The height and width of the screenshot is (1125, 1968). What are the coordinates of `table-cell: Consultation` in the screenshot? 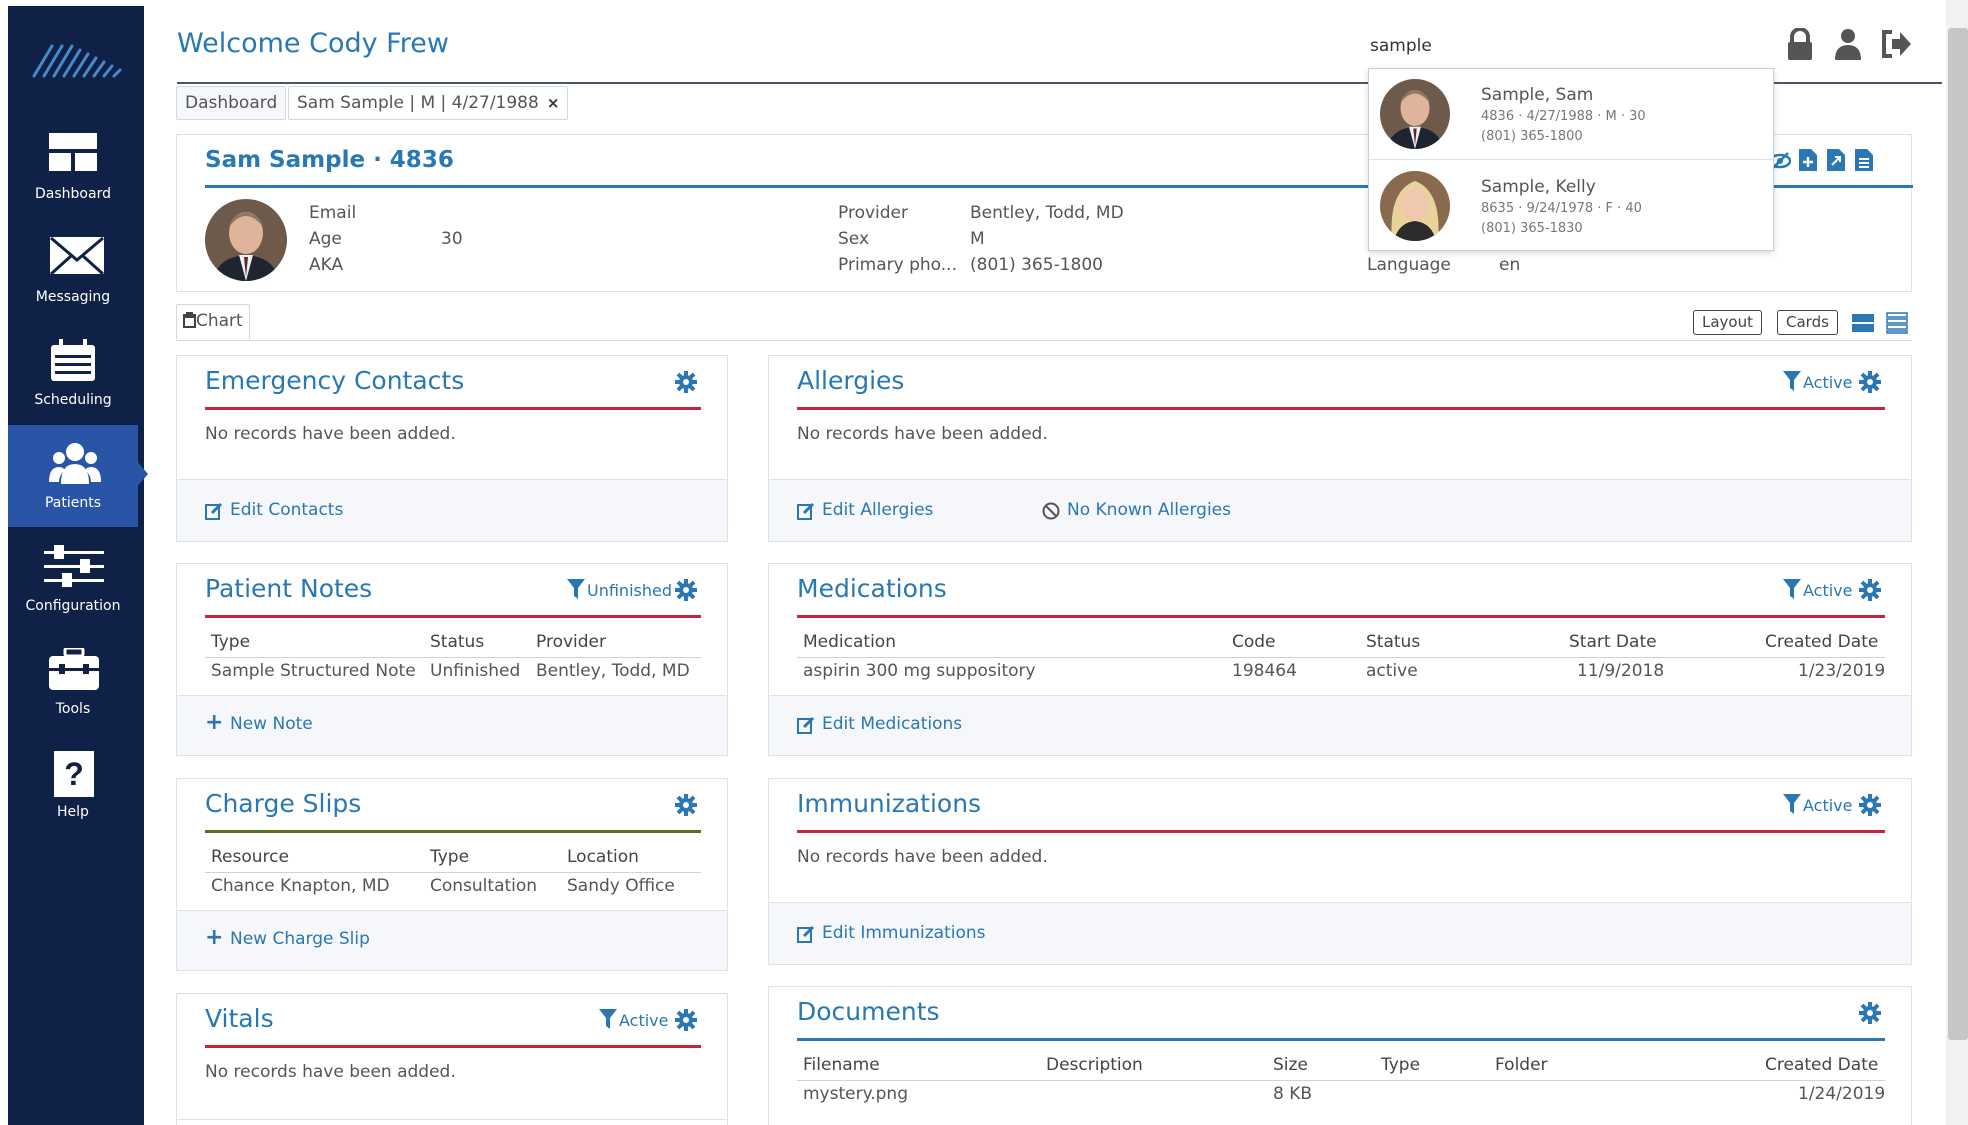 It's located at (484, 886).